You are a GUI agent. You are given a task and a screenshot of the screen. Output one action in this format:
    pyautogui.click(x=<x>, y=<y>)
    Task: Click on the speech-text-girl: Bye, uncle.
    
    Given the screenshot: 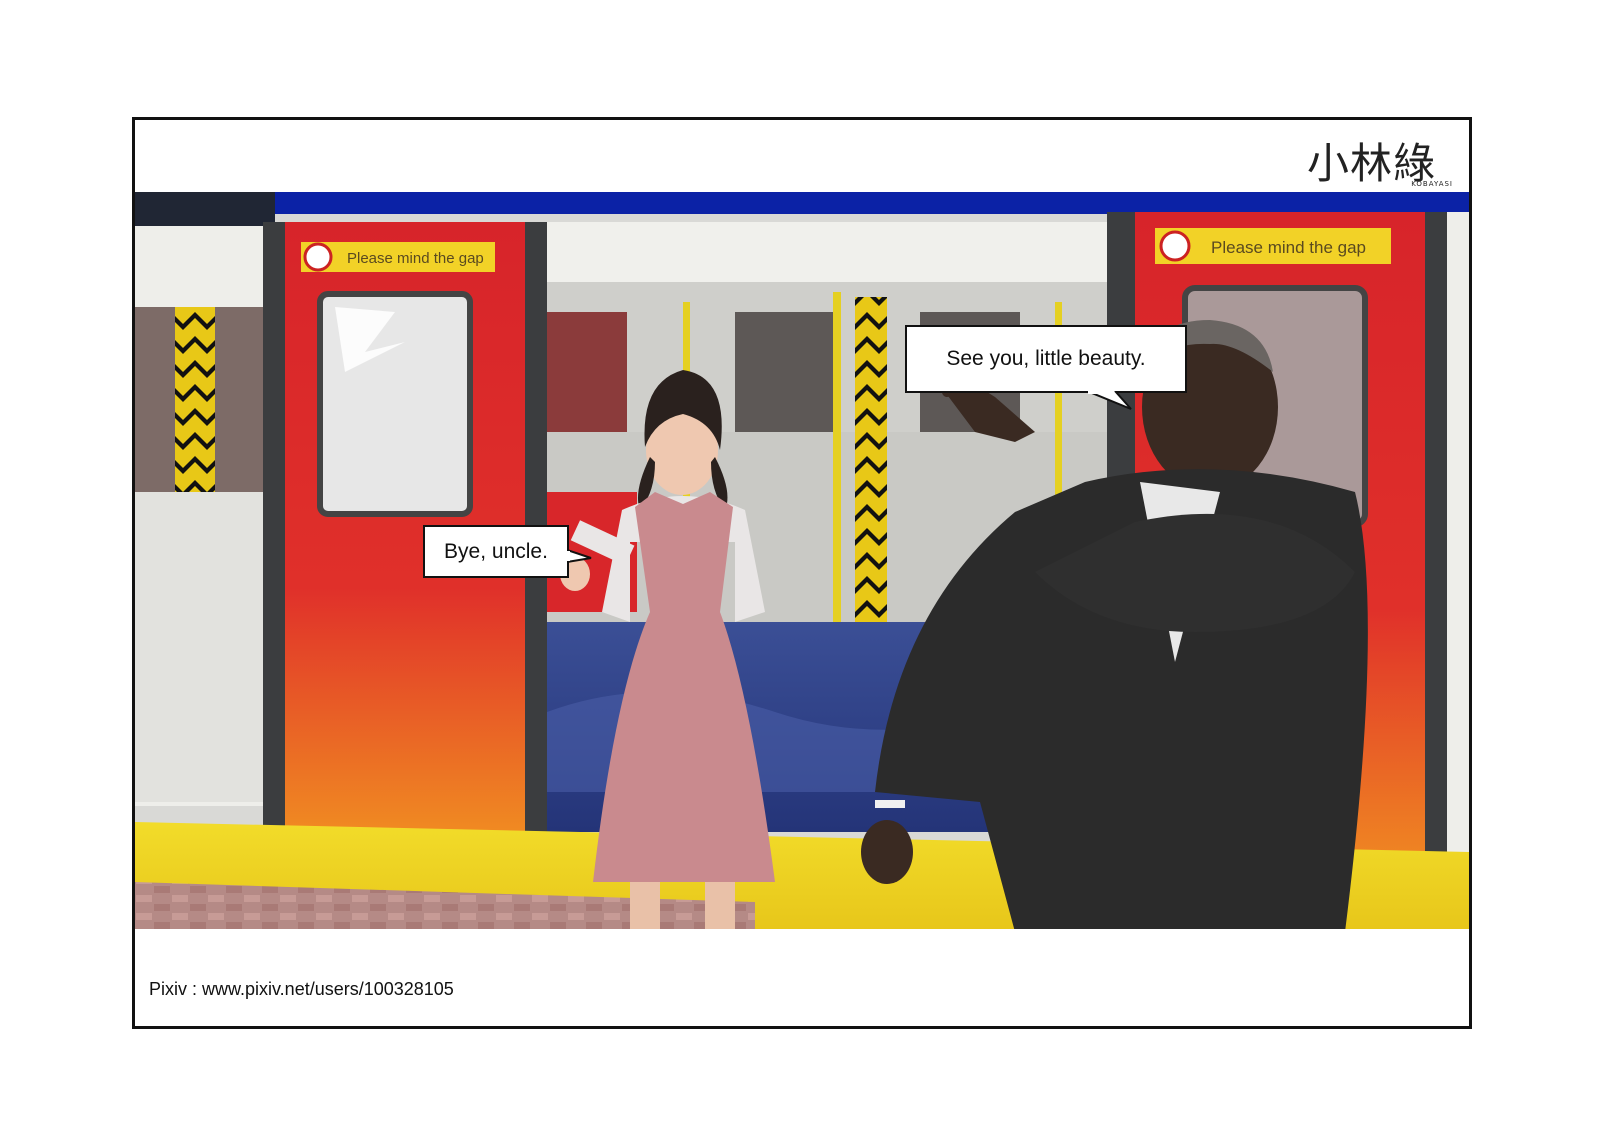 What is the action you would take?
    pyautogui.click(x=496, y=551)
    